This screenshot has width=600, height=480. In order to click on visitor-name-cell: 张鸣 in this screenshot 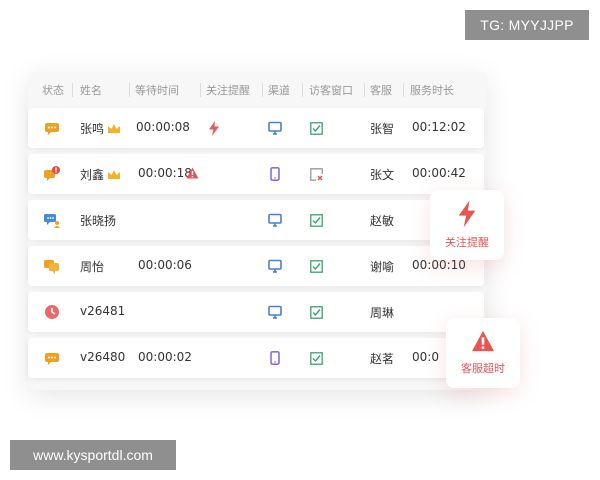, I will do `click(100, 128)`.